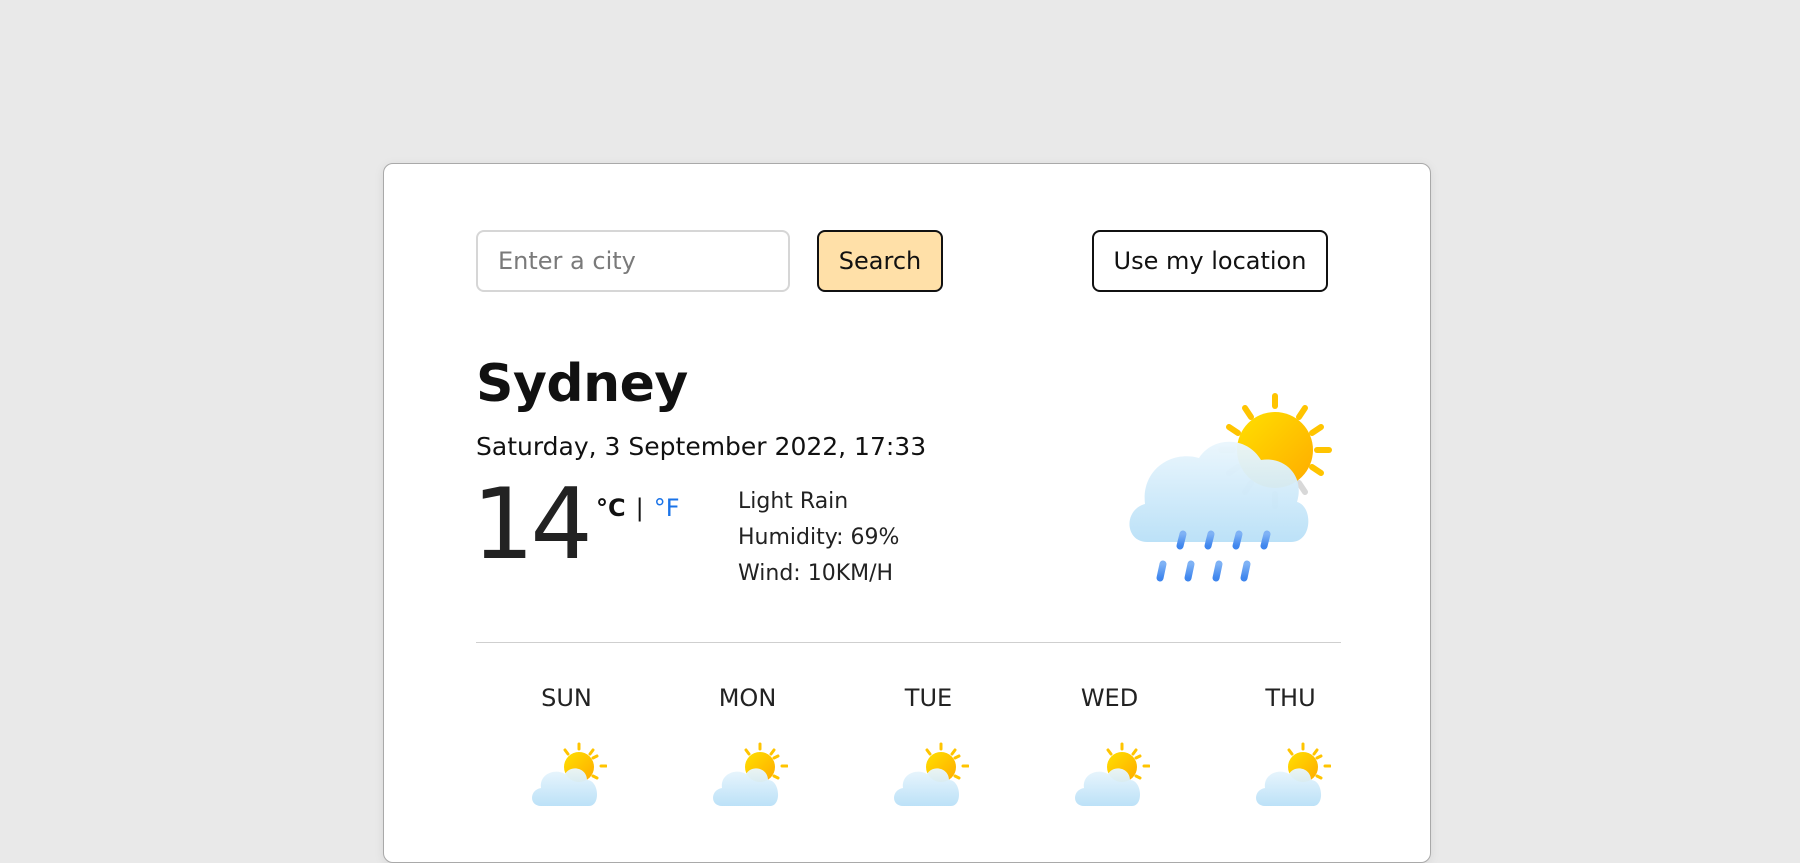 This screenshot has width=1800, height=863. Describe the element at coordinates (880, 261) in the screenshot. I see `search-button: Search` at that location.